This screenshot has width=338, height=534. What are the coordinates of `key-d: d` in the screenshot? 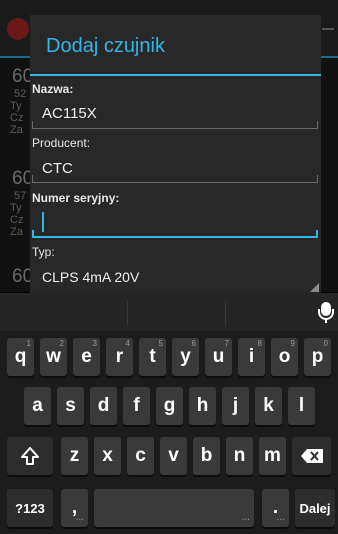 It's located at (103, 406).